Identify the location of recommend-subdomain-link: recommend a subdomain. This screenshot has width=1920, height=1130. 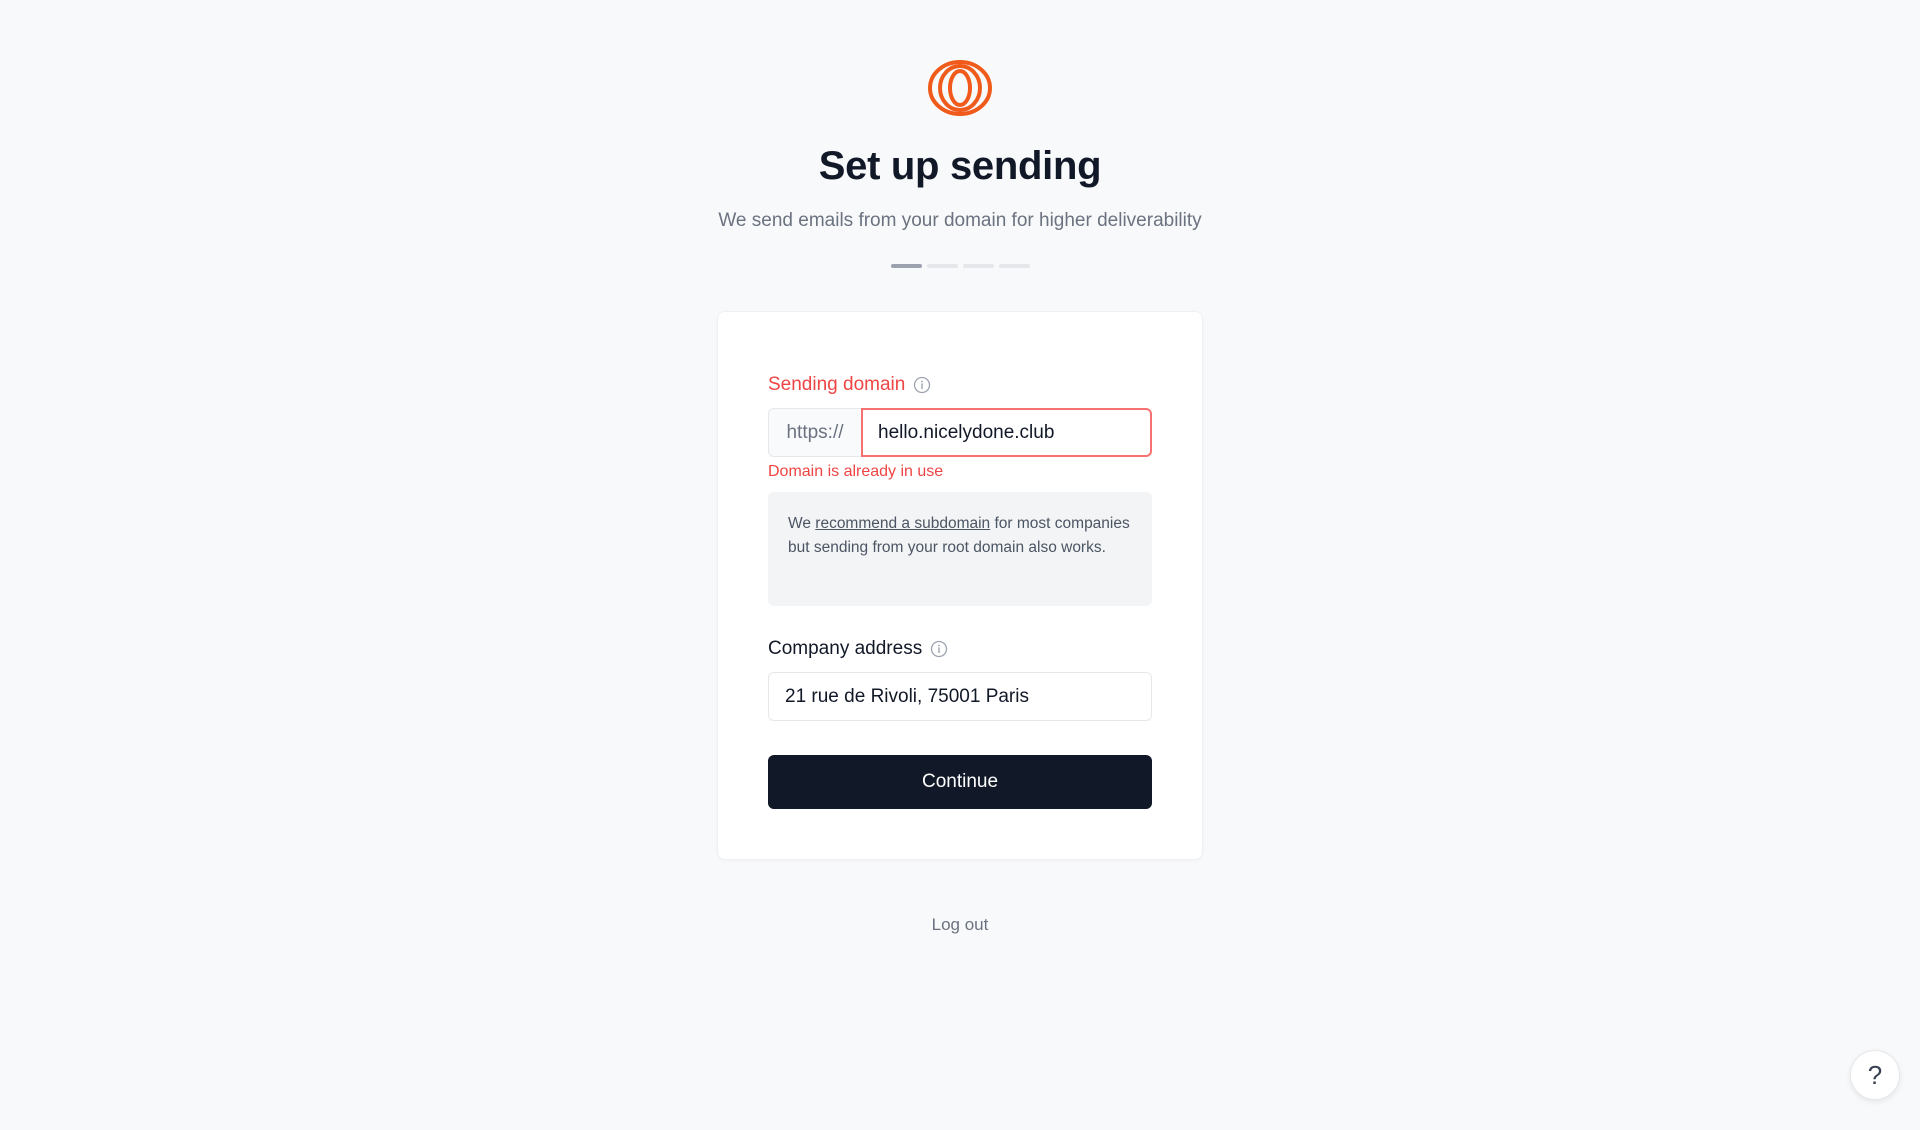
(902, 523).